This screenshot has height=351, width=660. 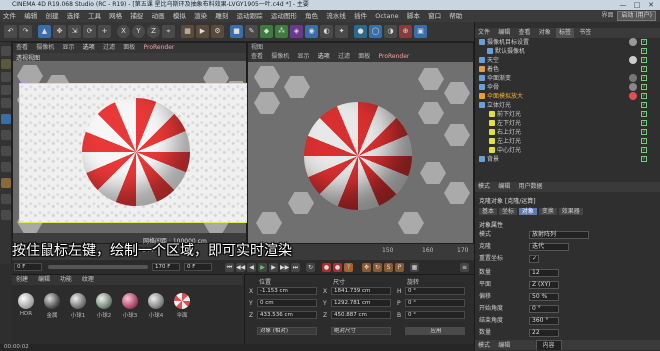 What do you see at coordinates (236, 31) in the screenshot?
I see `cube-icon: ■` at bounding box center [236, 31].